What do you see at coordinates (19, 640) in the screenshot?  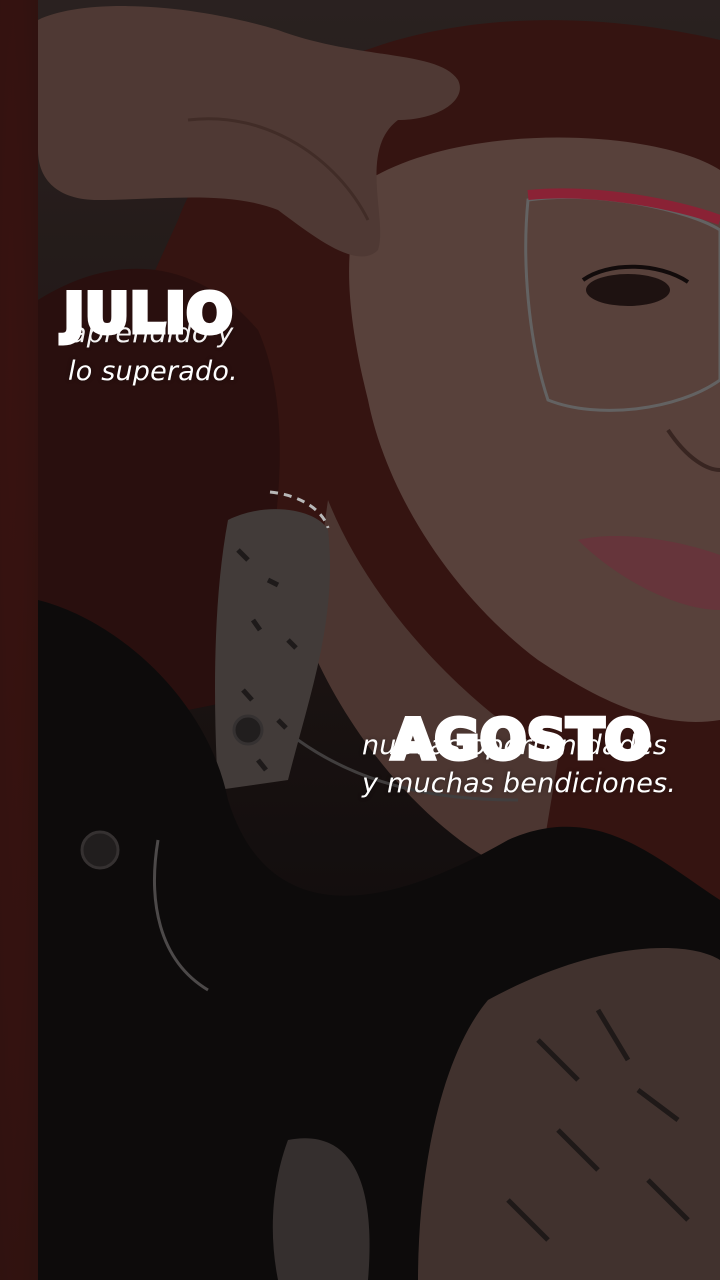 I see `previous-story-edge` at bounding box center [19, 640].